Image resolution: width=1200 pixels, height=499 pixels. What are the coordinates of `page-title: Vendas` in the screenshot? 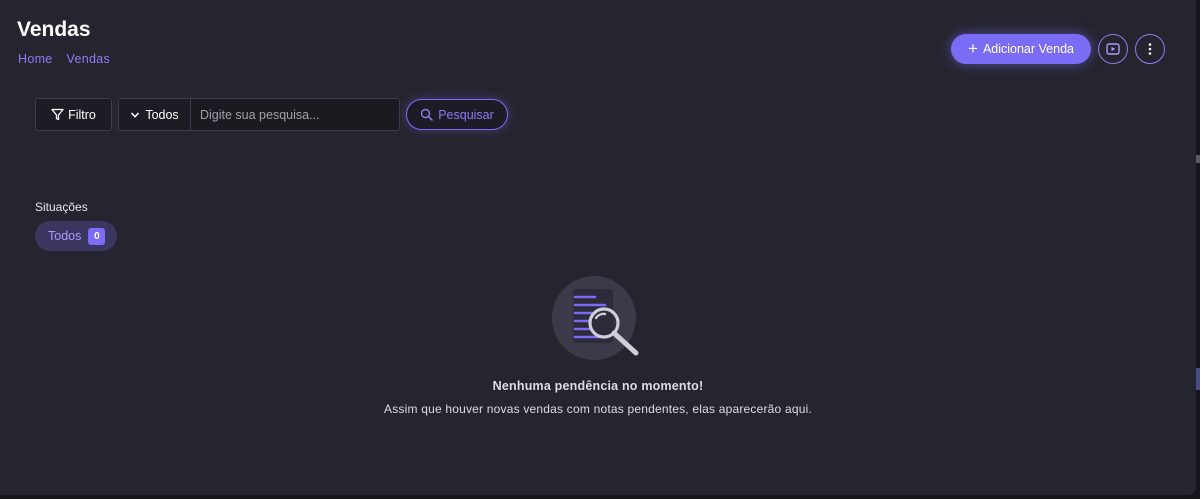 It's located at (54, 29).